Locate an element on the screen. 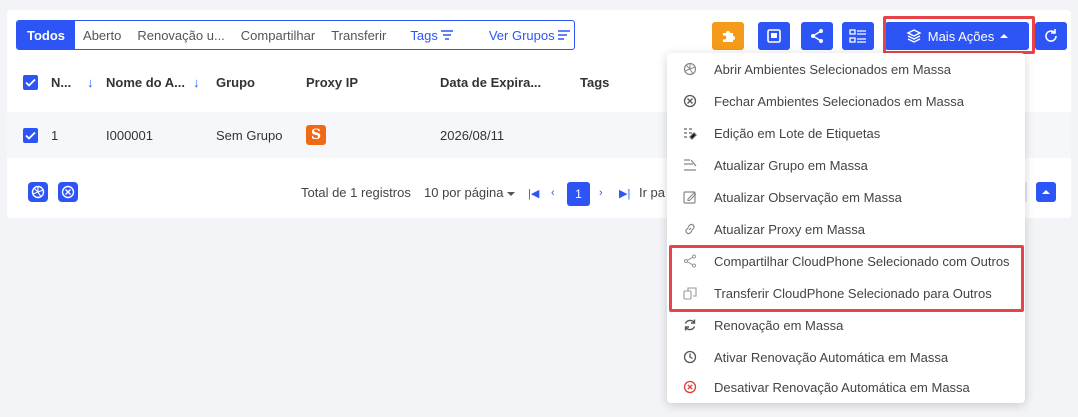  row-checkbox is located at coordinates (30, 135).